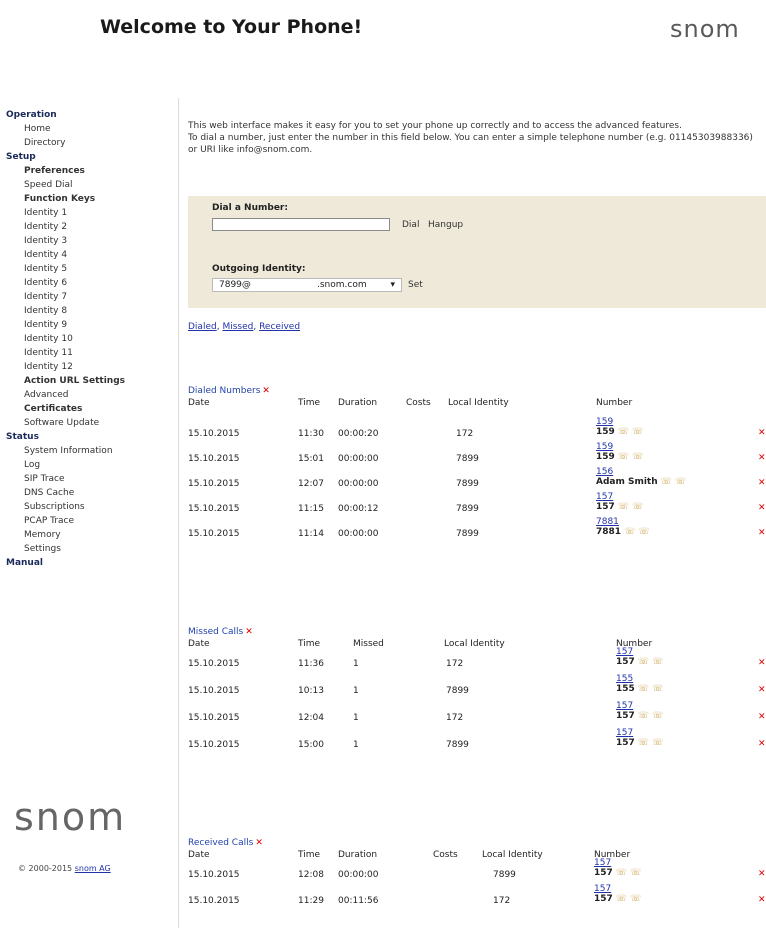 This screenshot has width=766, height=928. What do you see at coordinates (86, 185) in the screenshot?
I see `sidebar-item: Speed Dial` at bounding box center [86, 185].